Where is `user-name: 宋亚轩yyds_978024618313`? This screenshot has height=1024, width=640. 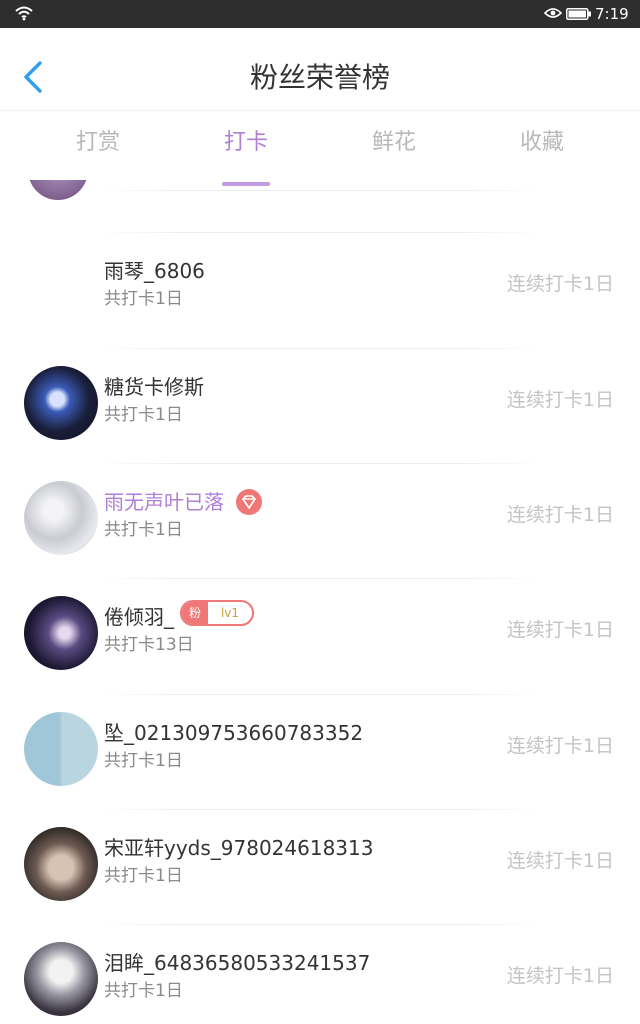
user-name: 宋亚轩yyds_978024618313 is located at coordinates (238, 848).